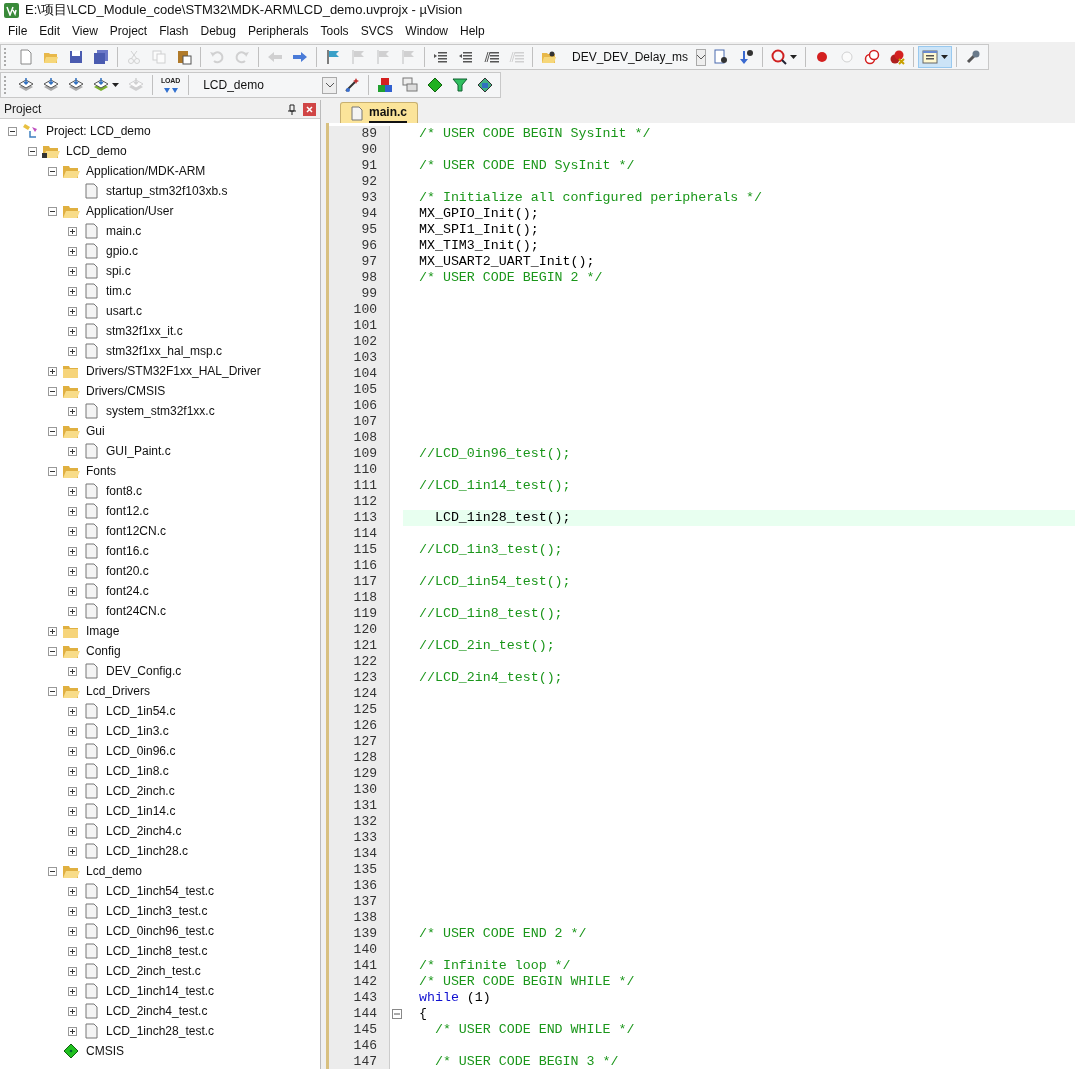 This screenshot has width=1075, height=1069. Describe the element at coordinates (379, 112) in the screenshot. I see `file-tab: main.c` at that location.